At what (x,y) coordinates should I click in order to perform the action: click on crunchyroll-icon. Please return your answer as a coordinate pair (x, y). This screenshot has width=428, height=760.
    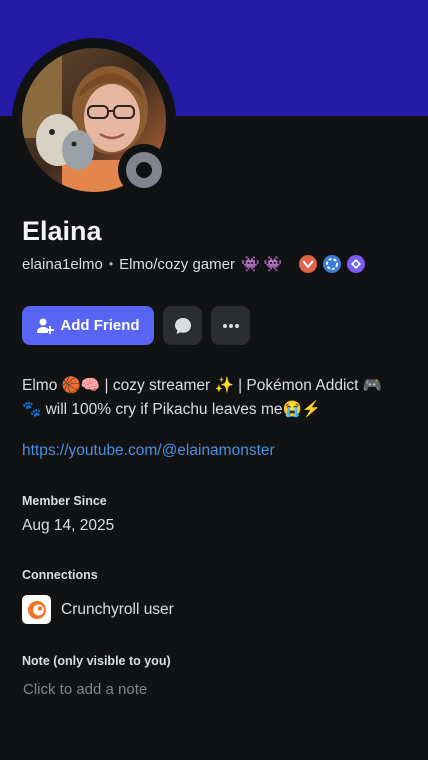
    Looking at the image, I should click on (36, 609).